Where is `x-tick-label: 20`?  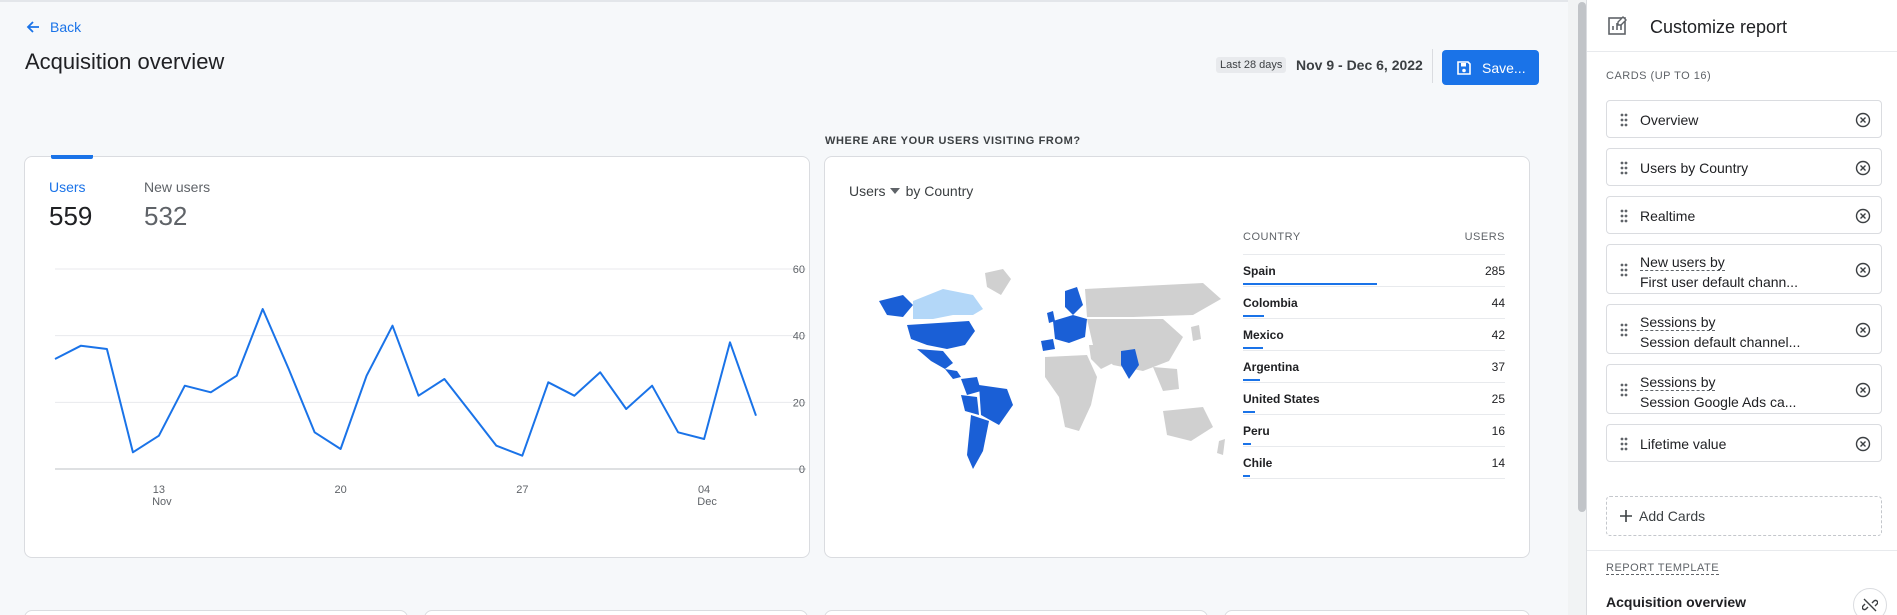 x-tick-label: 20 is located at coordinates (340, 490).